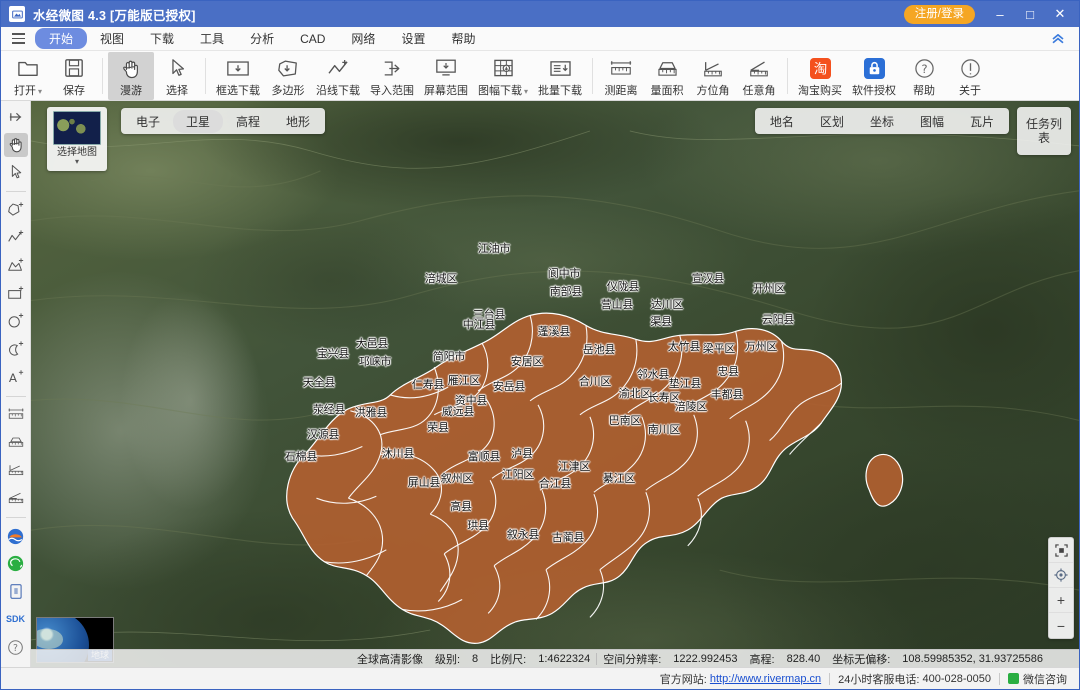  What do you see at coordinates (16, 647) in the screenshot?
I see `help-circle-icon: ?` at bounding box center [16, 647].